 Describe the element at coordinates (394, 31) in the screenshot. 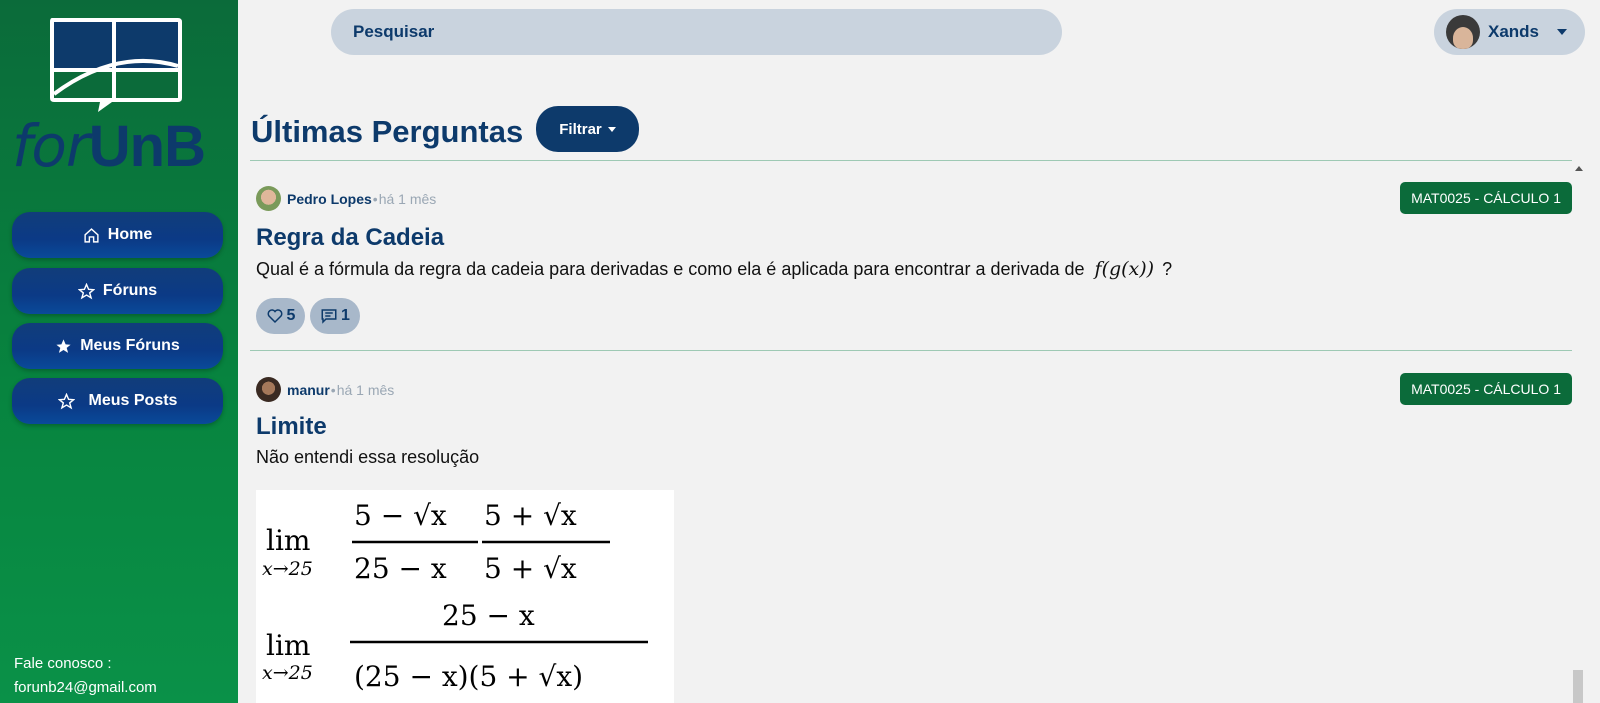

I see `search-placeholder: Pesquisar` at that location.